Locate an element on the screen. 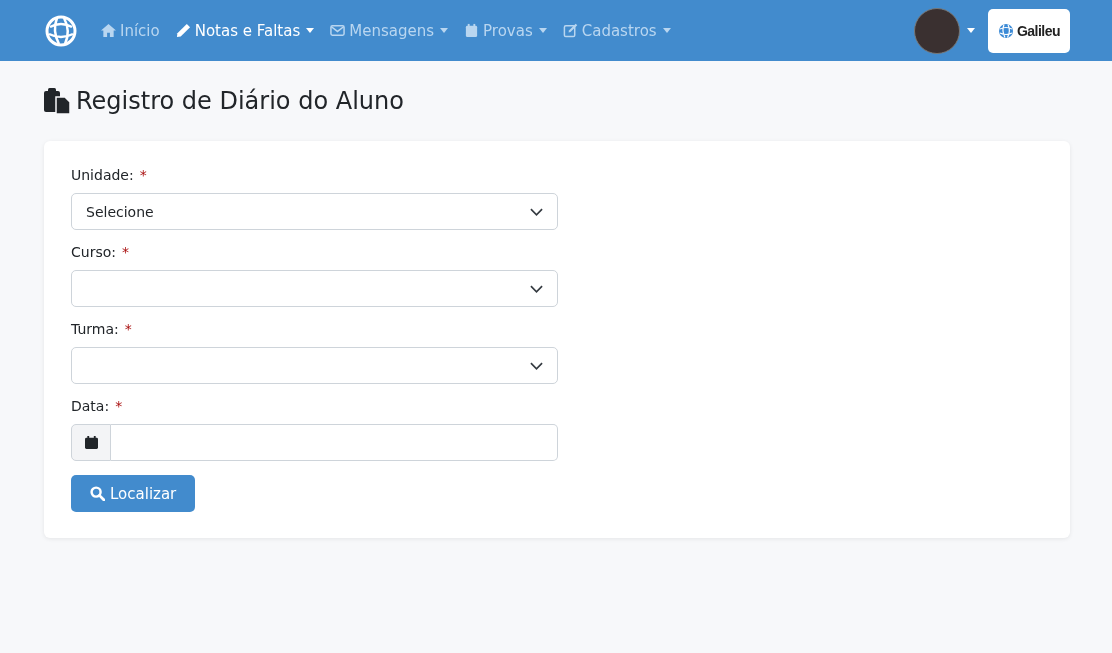 The height and width of the screenshot is (653, 1112). clipboard-icon is located at coordinates (57, 101).